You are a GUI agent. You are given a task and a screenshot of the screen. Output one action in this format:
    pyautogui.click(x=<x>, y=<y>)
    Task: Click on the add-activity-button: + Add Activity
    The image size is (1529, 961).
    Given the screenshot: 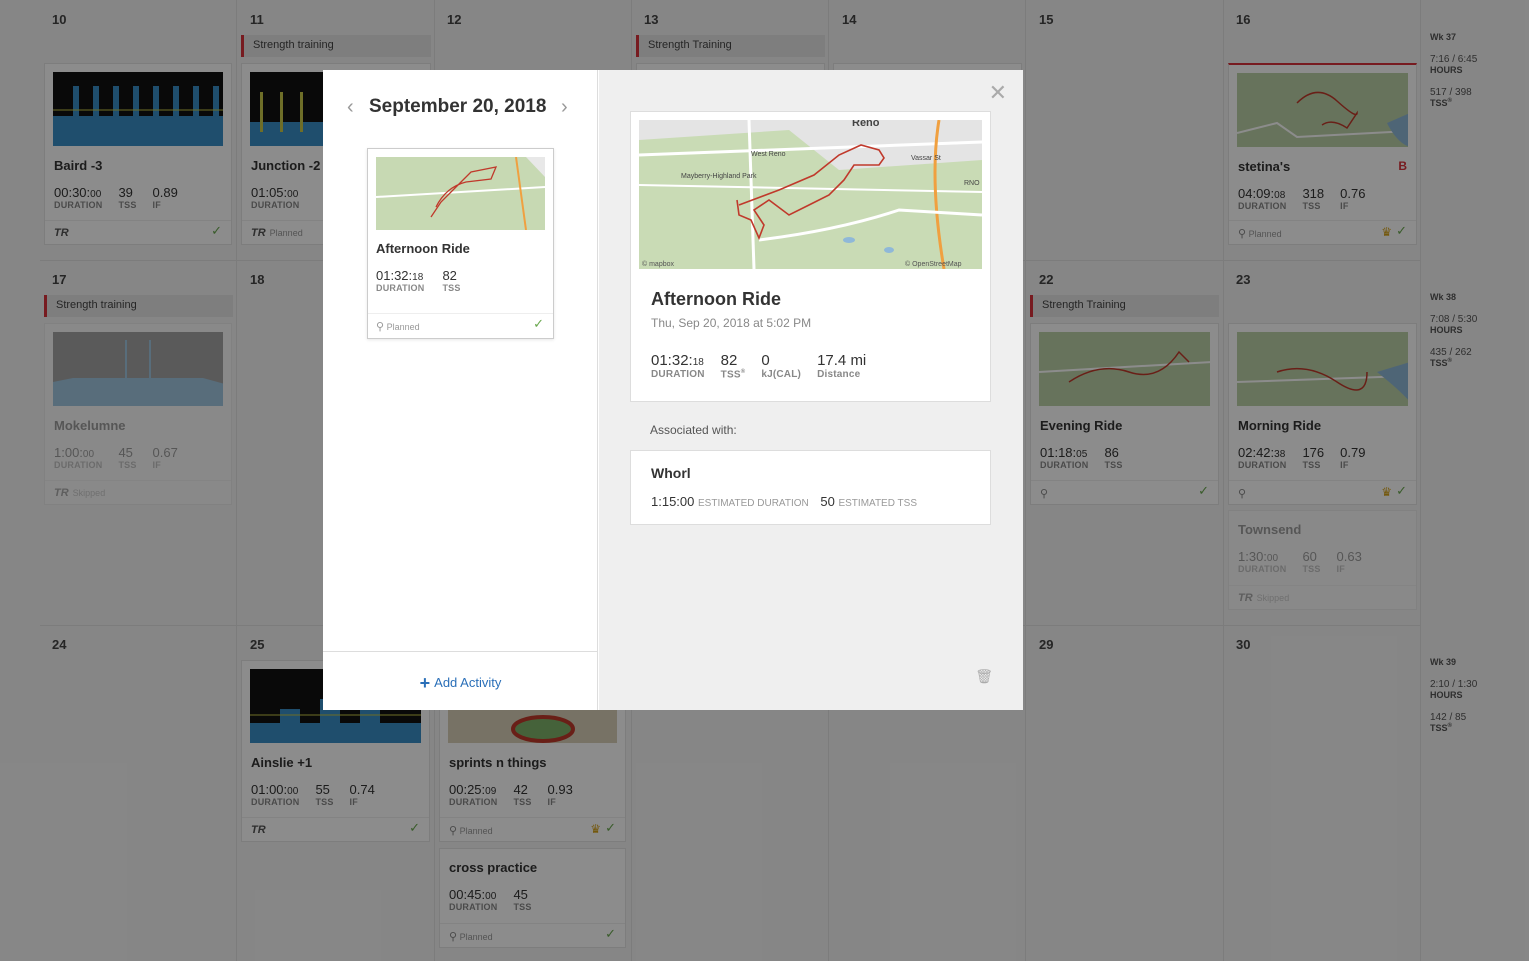 What is the action you would take?
    pyautogui.click(x=460, y=680)
    